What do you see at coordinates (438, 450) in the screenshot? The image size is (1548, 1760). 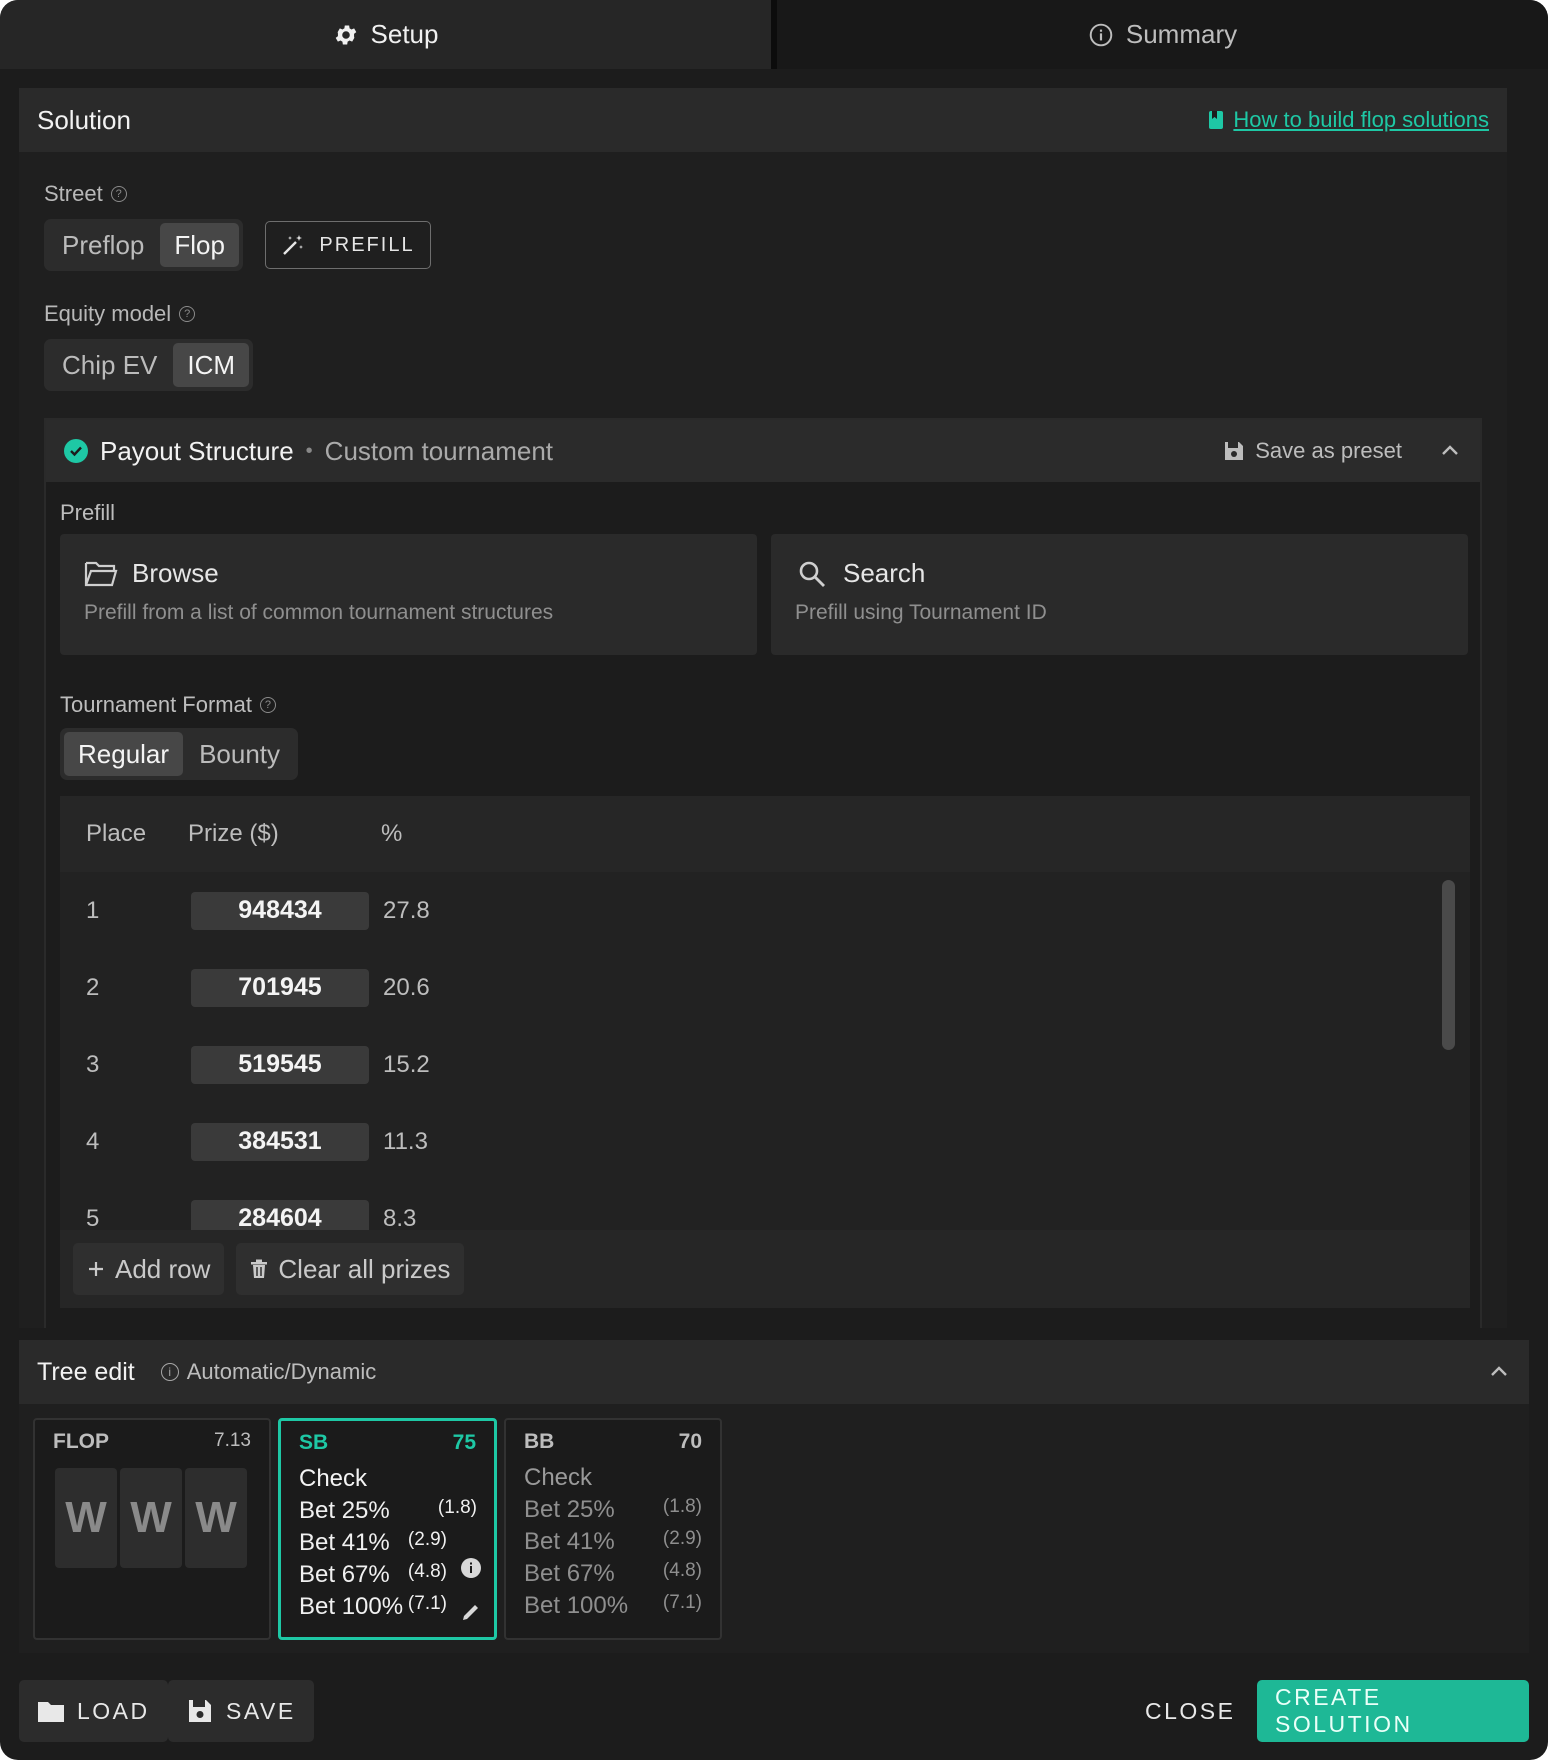 I see `payout-subtitle: Custom tournament` at bounding box center [438, 450].